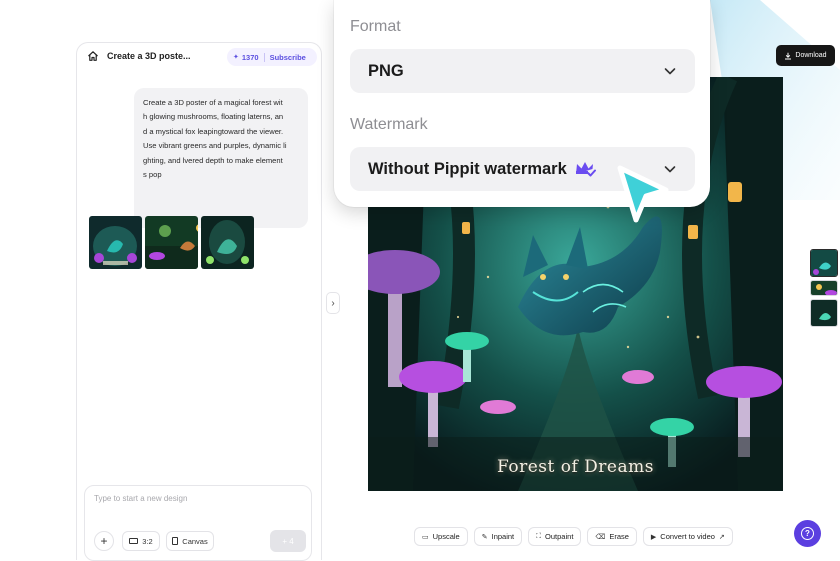 Image resolution: width=840 pixels, height=561 pixels. Describe the element at coordinates (503, 536) in the screenshot. I see `tool-label: Inpaint` at that location.